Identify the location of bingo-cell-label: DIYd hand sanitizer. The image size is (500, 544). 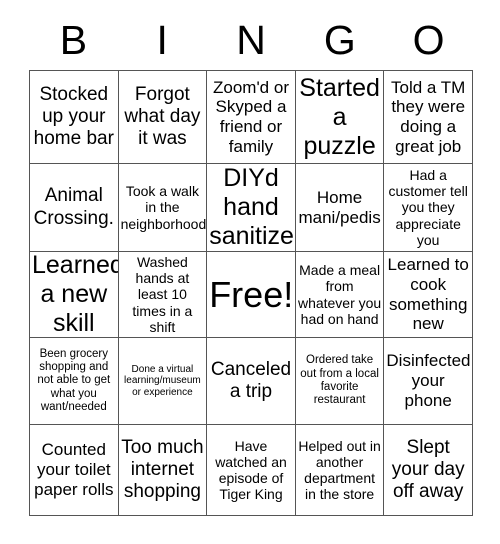
(252, 207).